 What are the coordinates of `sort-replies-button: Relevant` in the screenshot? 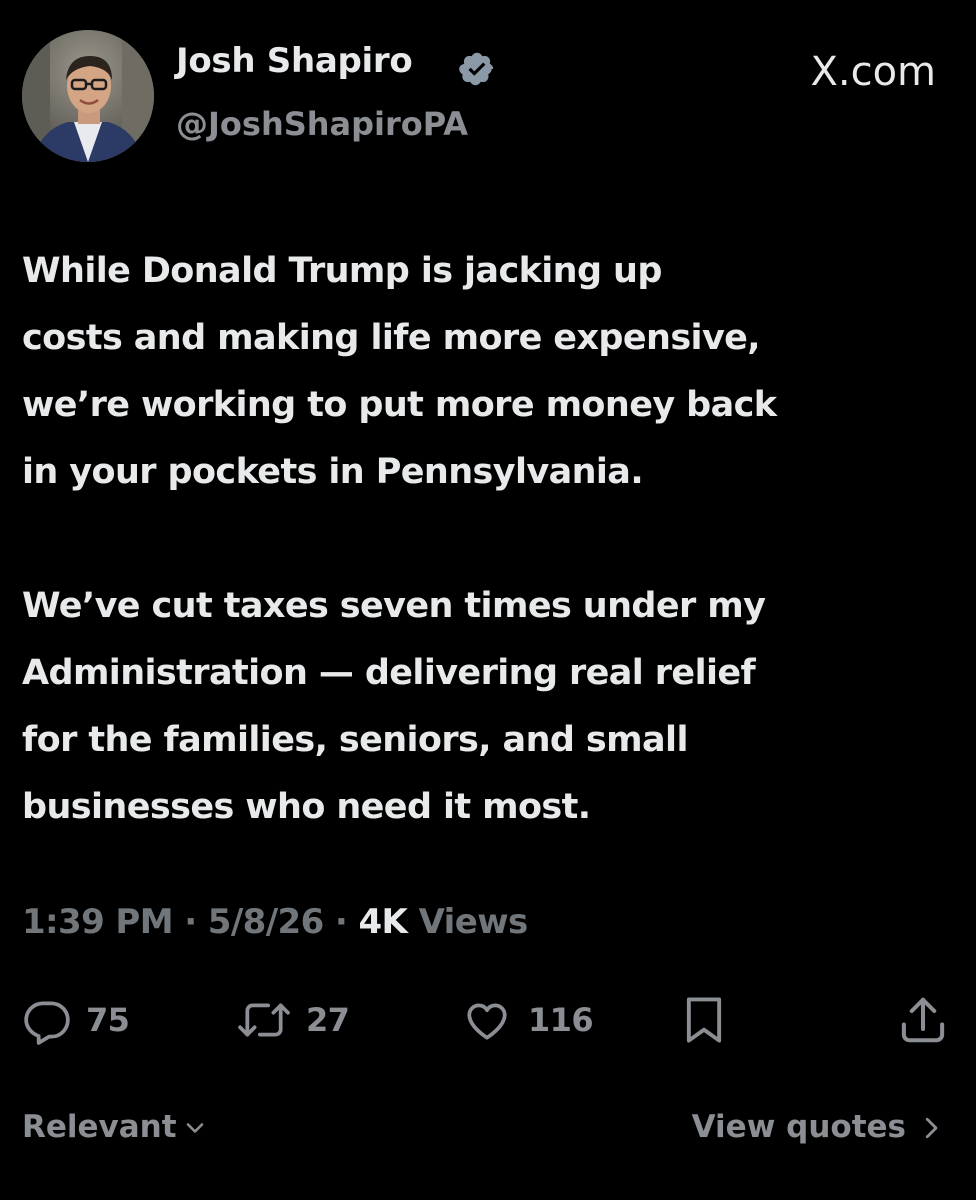 It's located at (115, 1127).